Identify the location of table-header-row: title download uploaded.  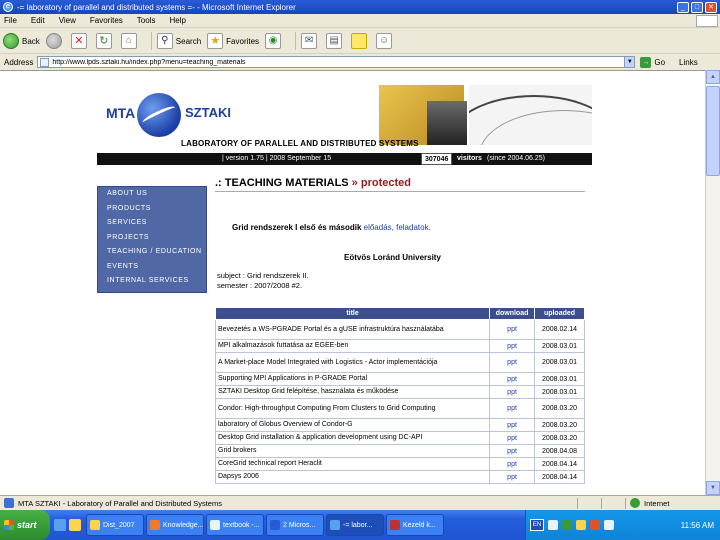
(399, 313).